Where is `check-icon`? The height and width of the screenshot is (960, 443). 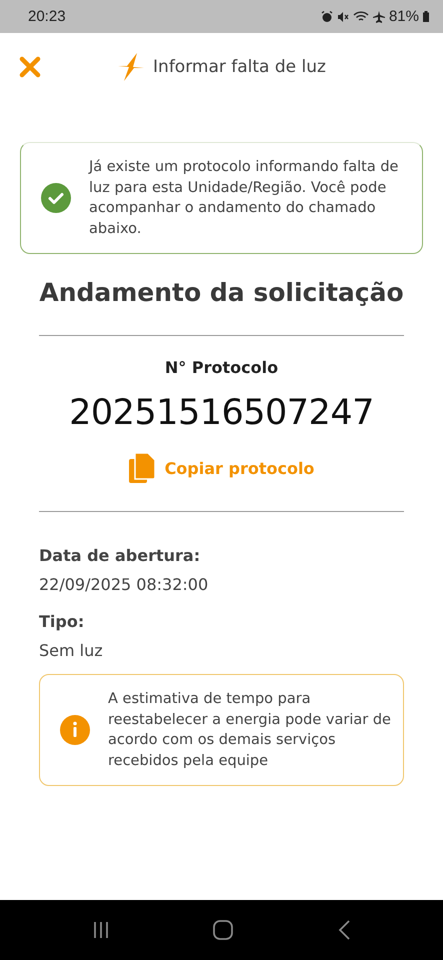 check-icon is located at coordinates (56, 198).